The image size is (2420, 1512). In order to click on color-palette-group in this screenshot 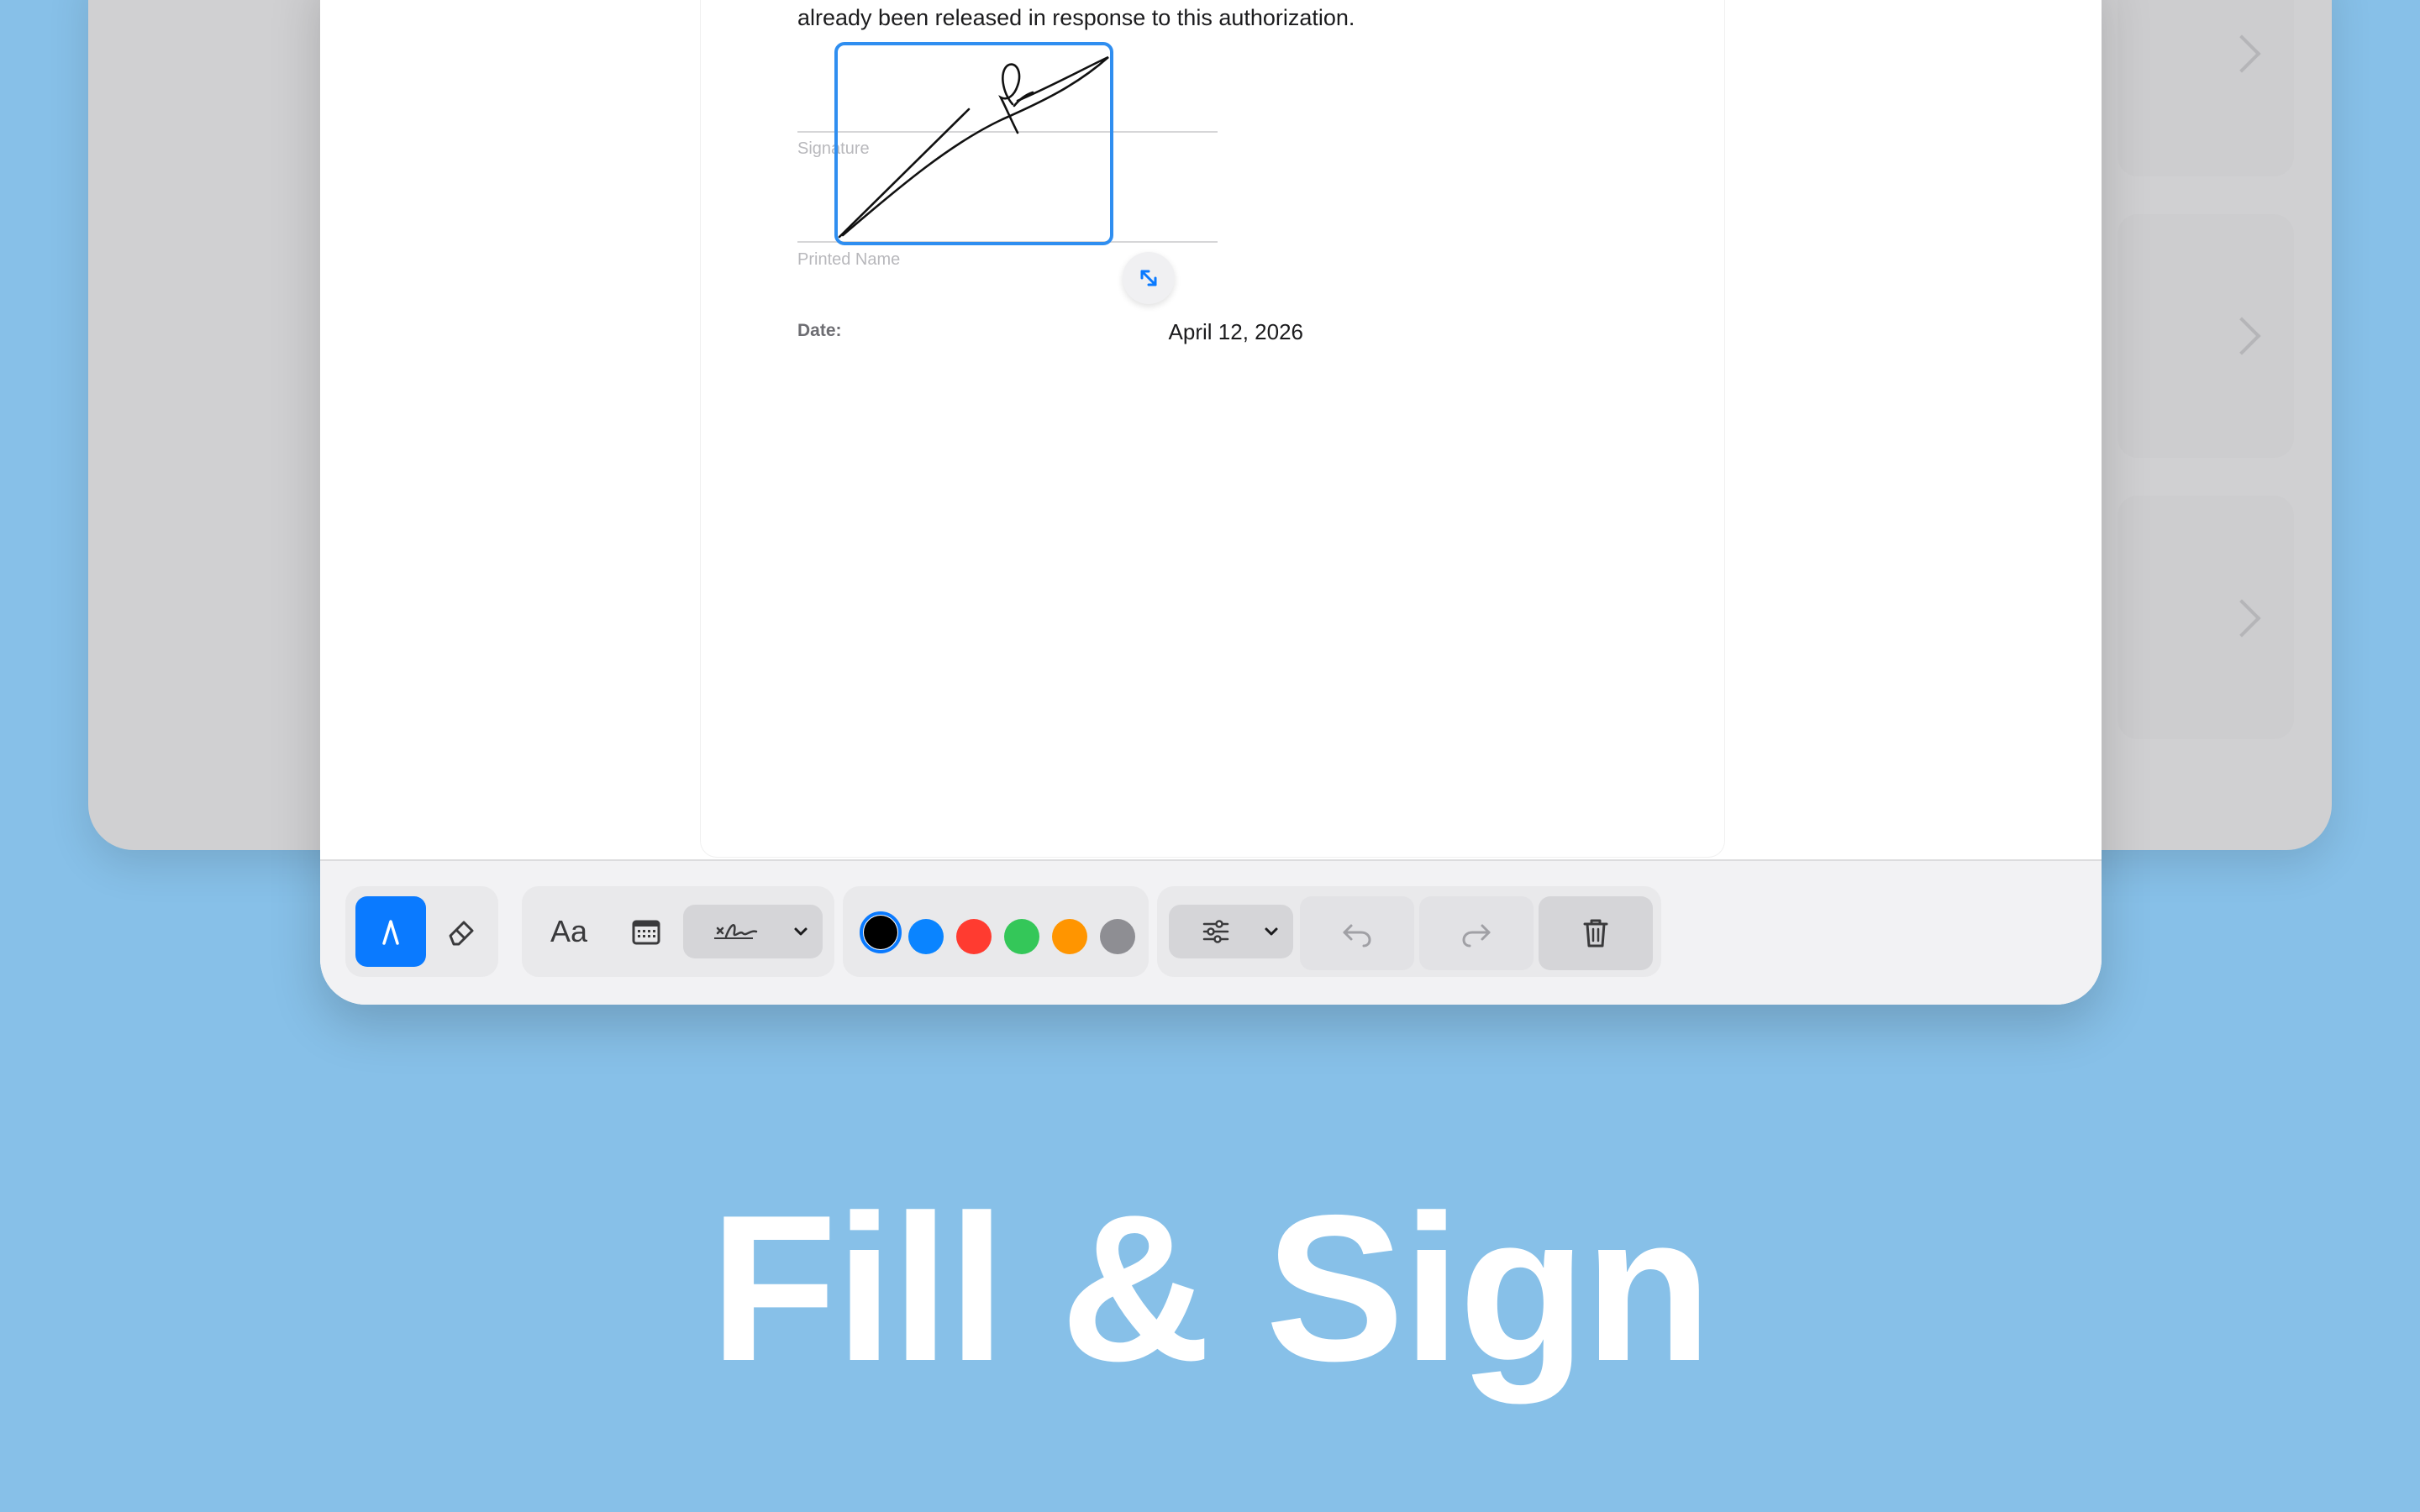, I will do `click(996, 931)`.